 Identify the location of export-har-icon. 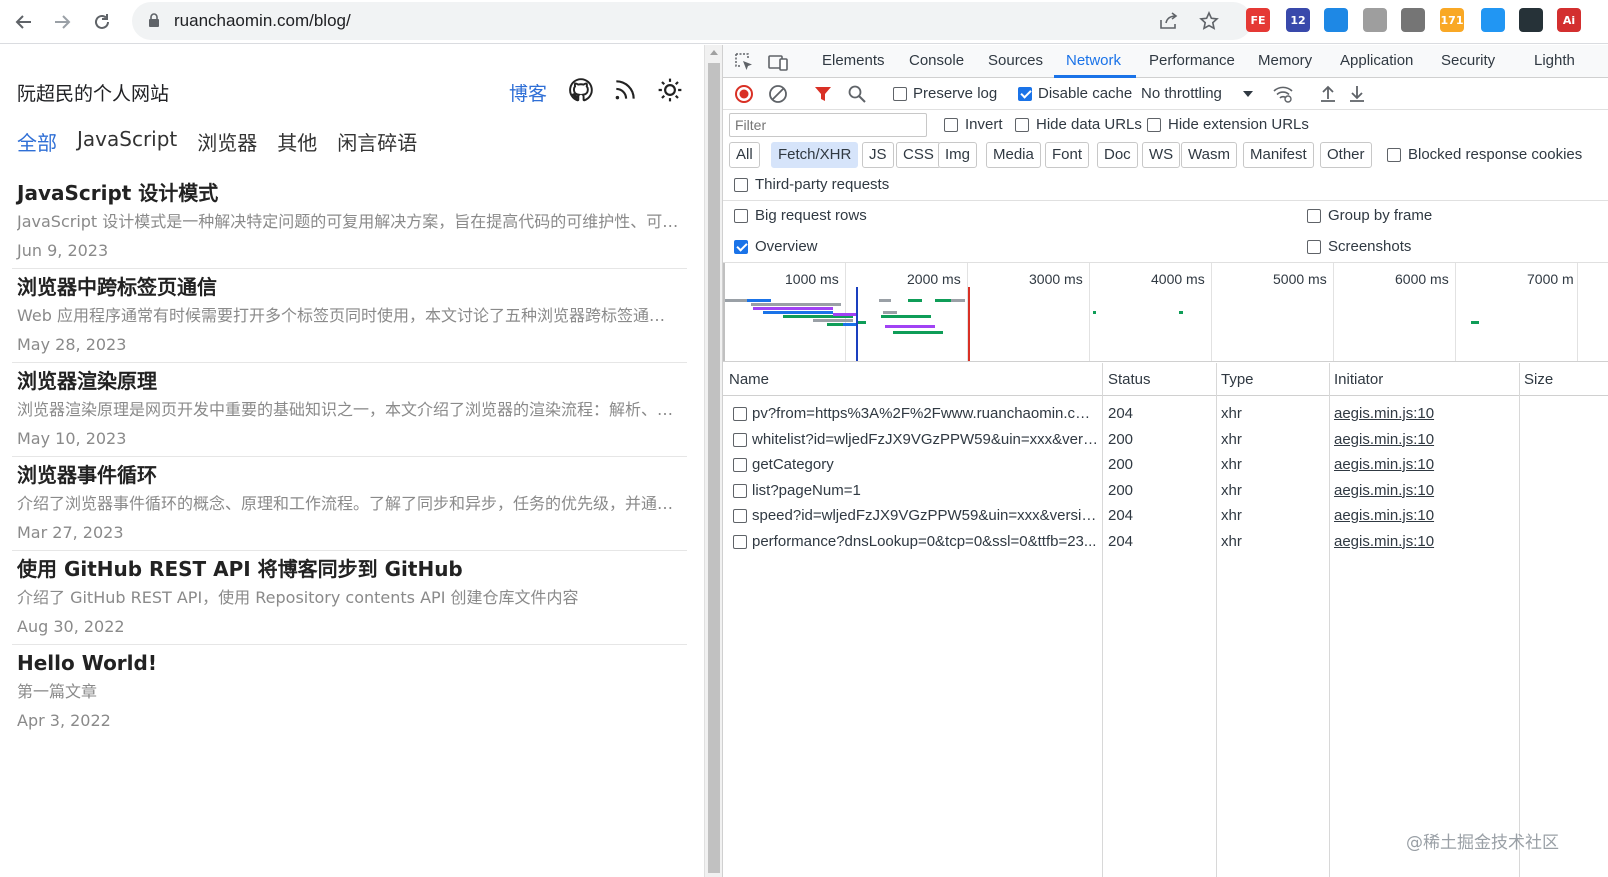
(1357, 94).